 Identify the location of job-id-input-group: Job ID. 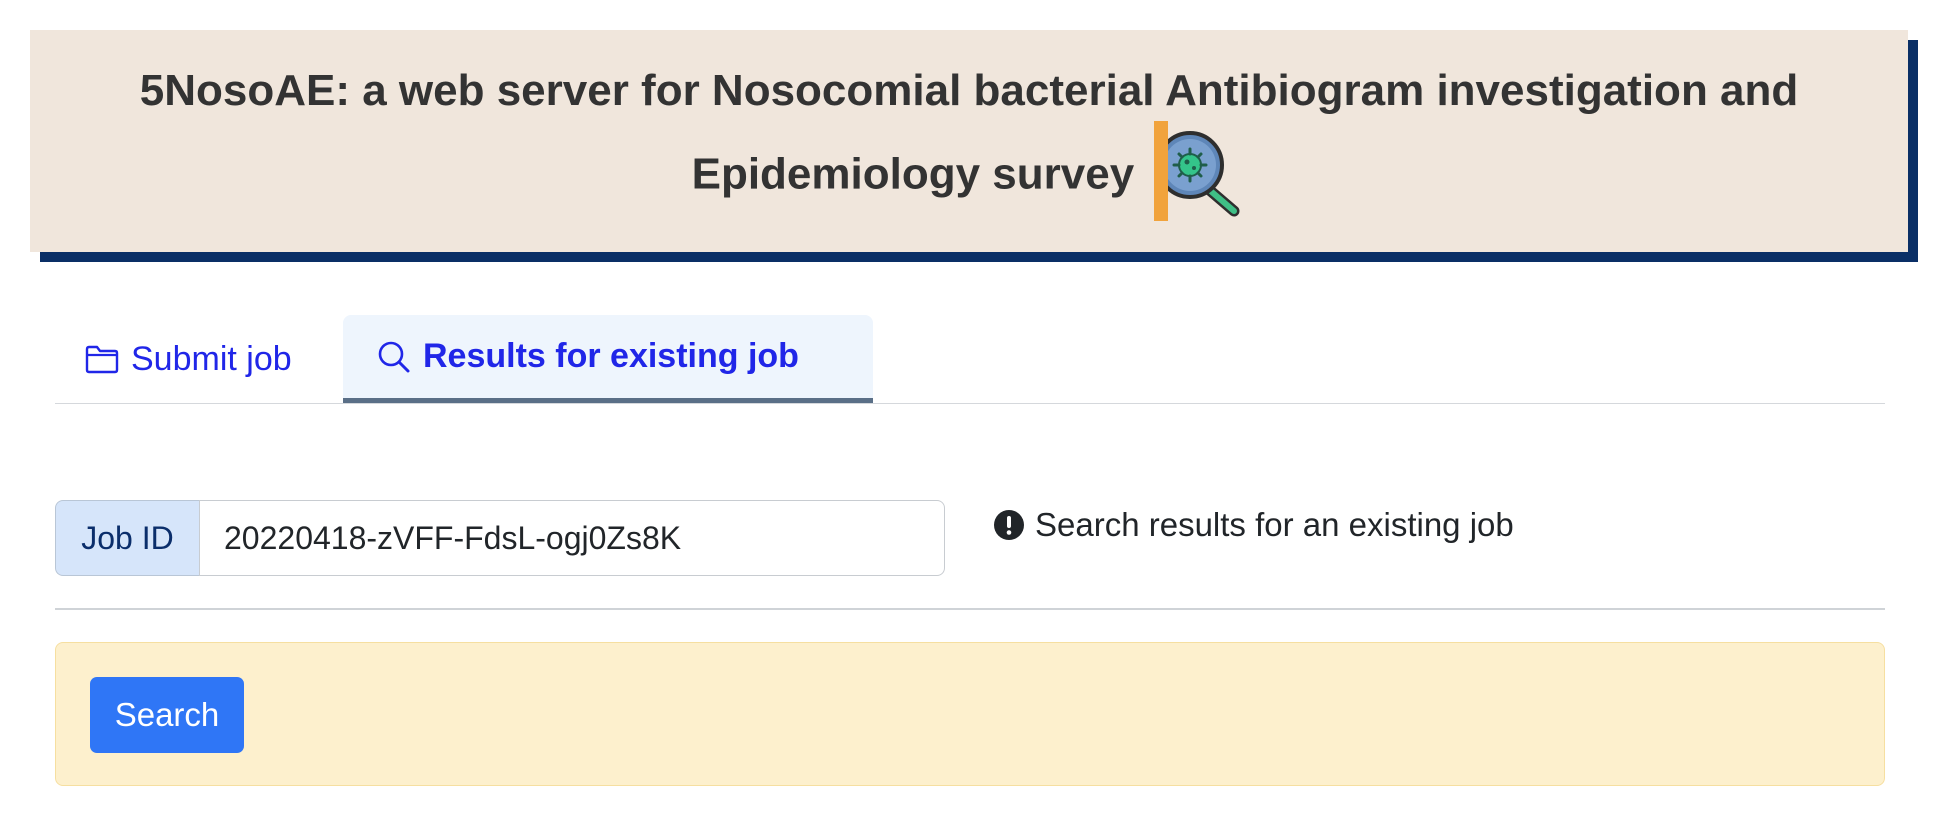
(500, 538).